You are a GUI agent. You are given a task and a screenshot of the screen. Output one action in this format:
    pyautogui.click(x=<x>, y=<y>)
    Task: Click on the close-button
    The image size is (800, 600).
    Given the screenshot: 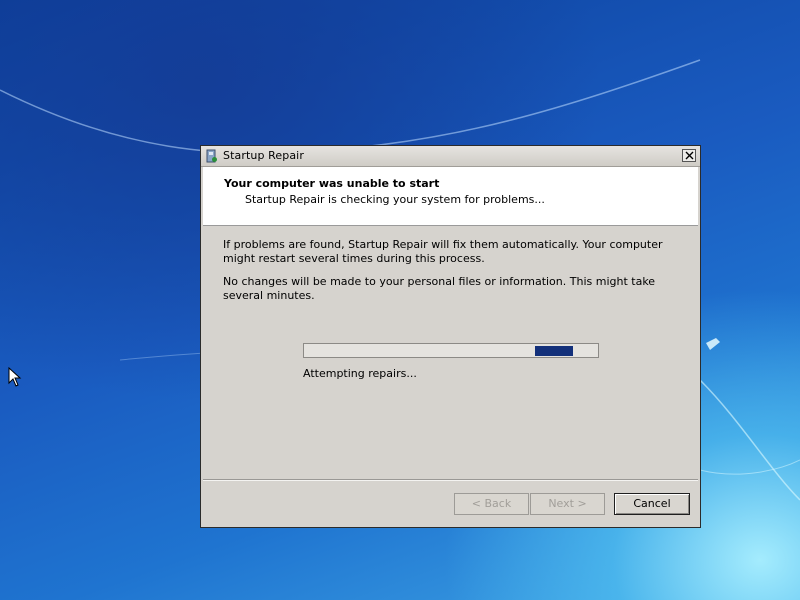 What is the action you would take?
    pyautogui.click(x=689, y=155)
    